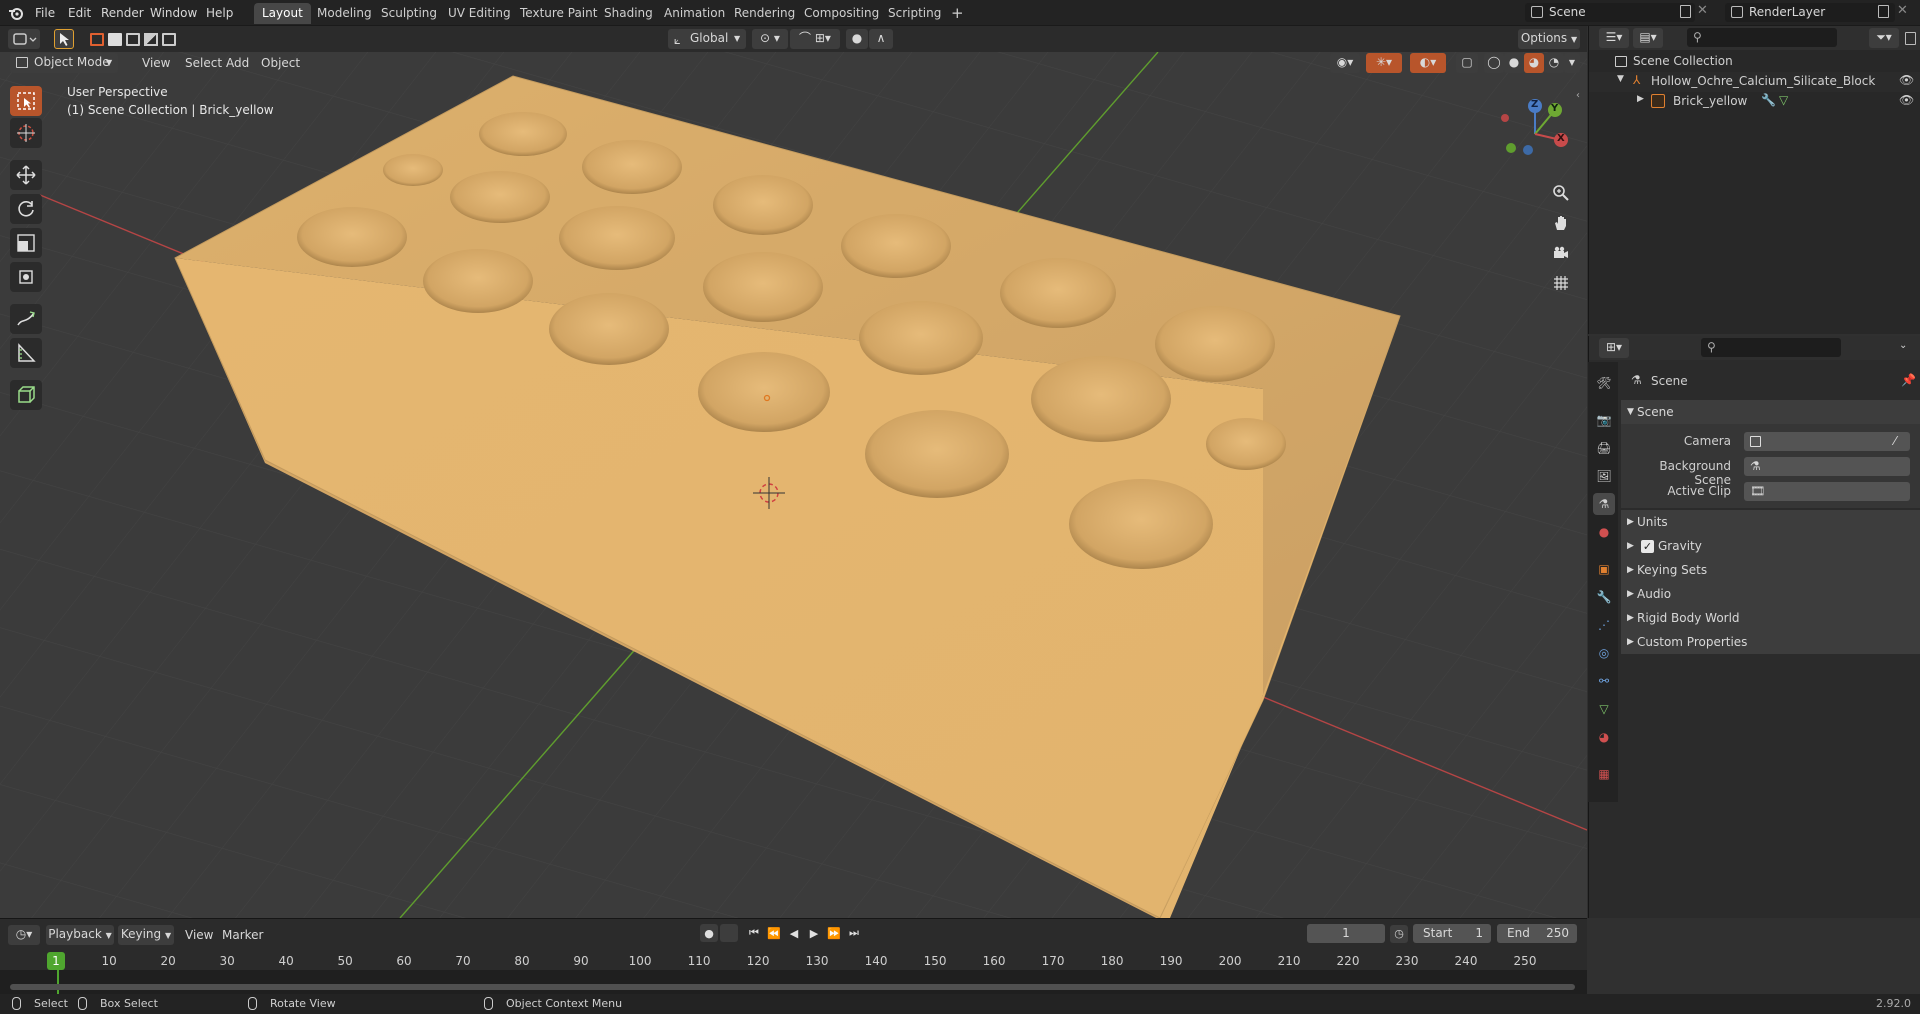 The height and width of the screenshot is (1014, 1920). Describe the element at coordinates (1648, 38) in the screenshot. I see `display-mode-dropdown: ▤▾` at that location.